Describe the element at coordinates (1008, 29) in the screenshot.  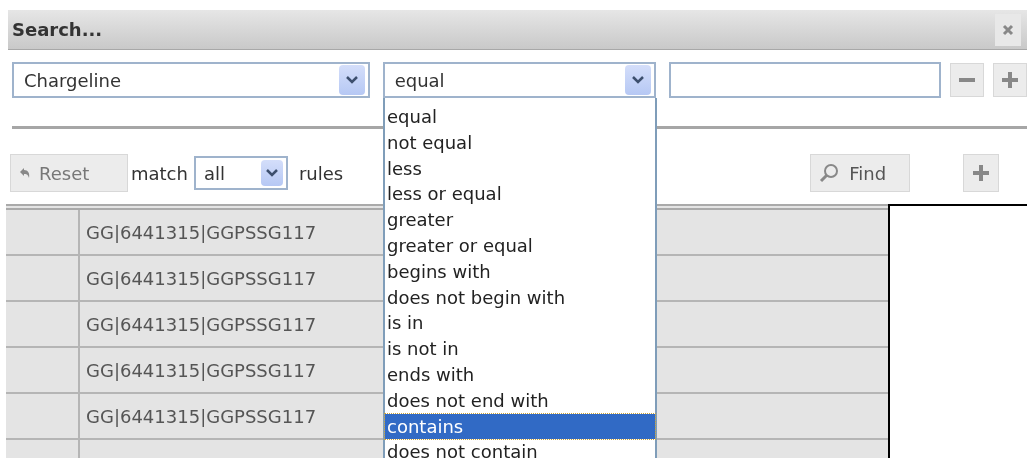
I see `close-icon` at that location.